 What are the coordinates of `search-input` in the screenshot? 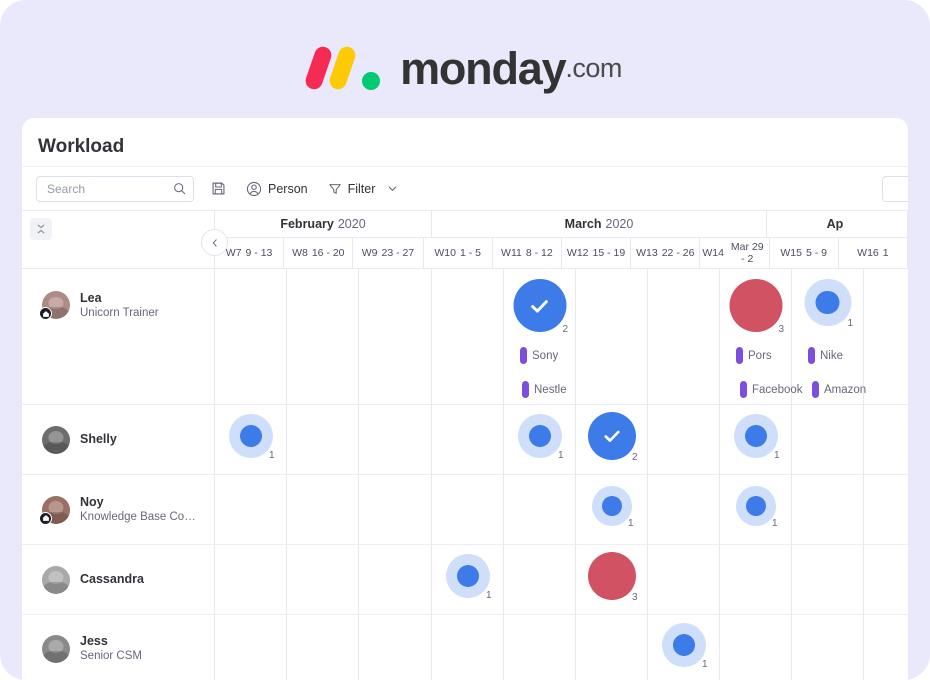 It's located at (109, 188).